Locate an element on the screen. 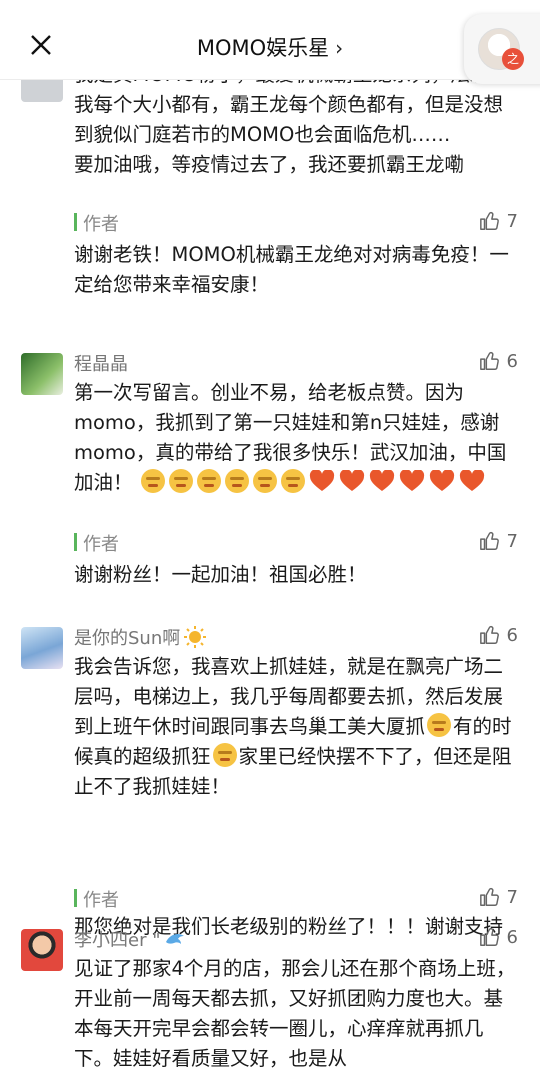 This screenshot has height=1080, width=540. sun-emoji is located at coordinates (195, 637).